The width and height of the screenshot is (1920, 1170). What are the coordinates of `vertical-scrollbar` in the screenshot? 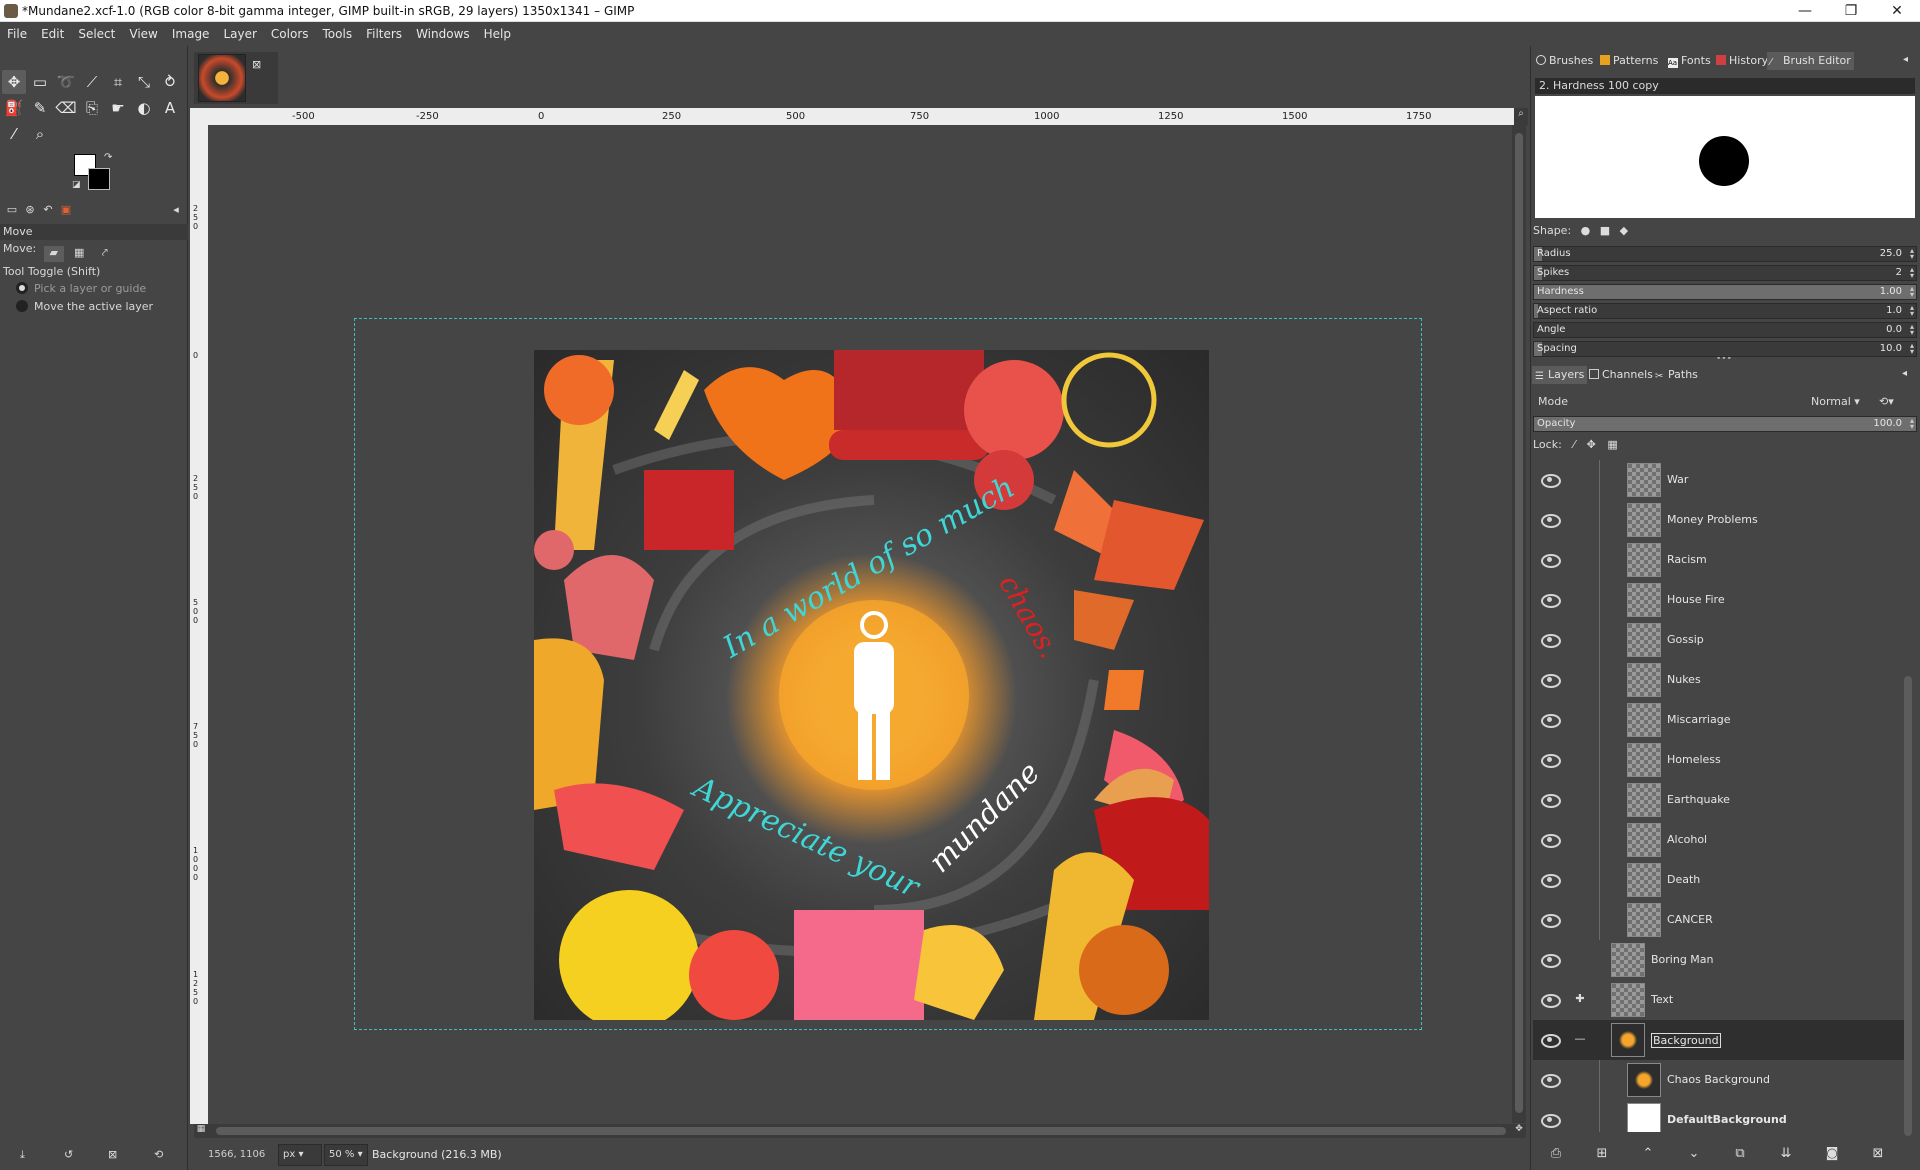 It's located at (1519, 624).